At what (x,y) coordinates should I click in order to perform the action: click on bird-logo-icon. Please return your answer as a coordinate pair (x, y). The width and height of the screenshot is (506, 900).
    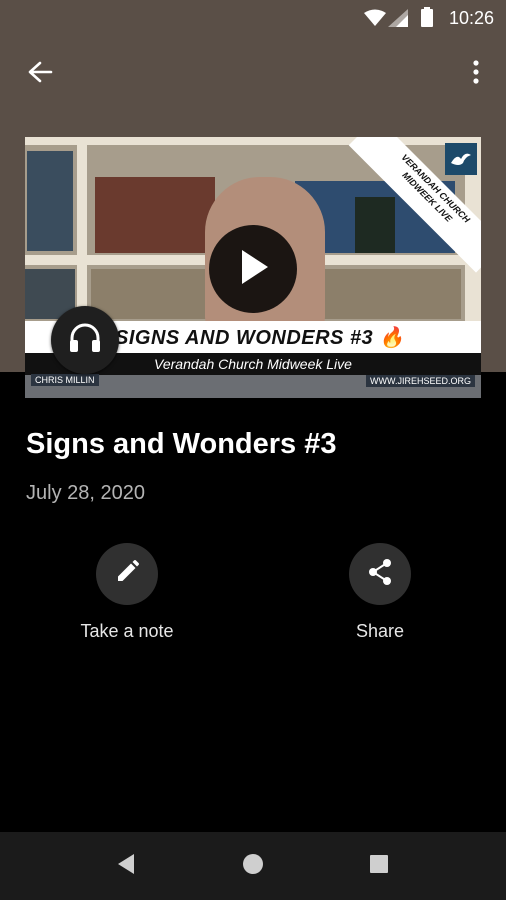
    Looking at the image, I should click on (461, 159).